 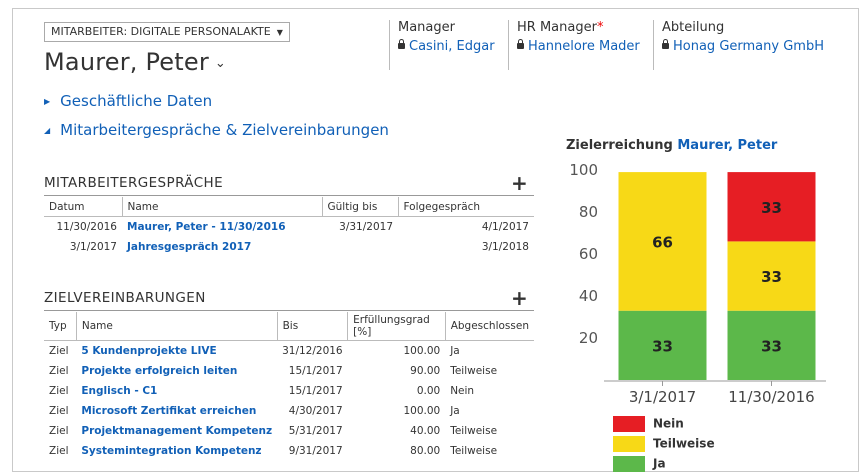 I want to click on hr-manager-link: Hannelore Mader, so click(x=578, y=46).